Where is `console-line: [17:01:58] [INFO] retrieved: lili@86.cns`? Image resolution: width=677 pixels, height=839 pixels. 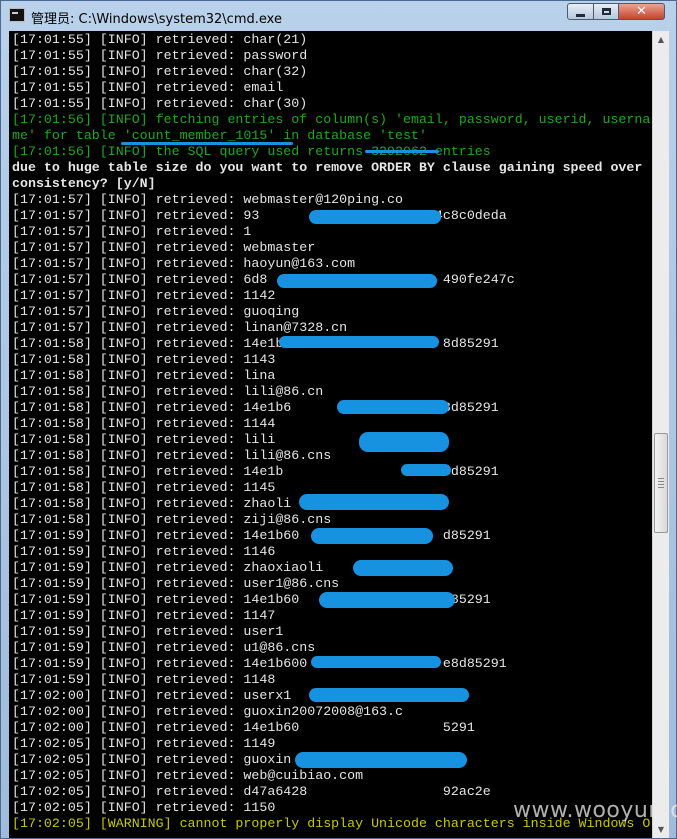 console-line: [17:01:58] [INFO] retrieved: lili@86.cns is located at coordinates (172, 455).